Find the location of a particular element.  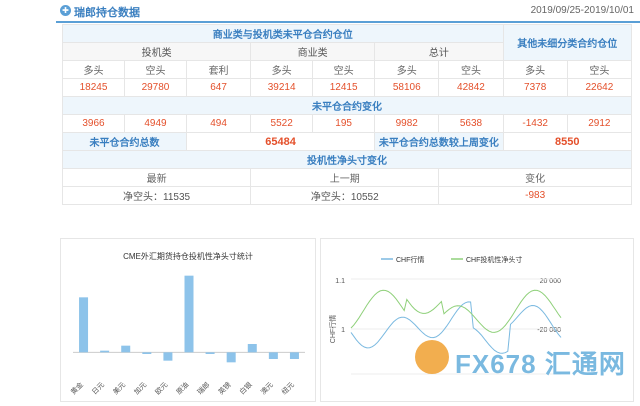

position-cell: 22642 is located at coordinates (599, 87).